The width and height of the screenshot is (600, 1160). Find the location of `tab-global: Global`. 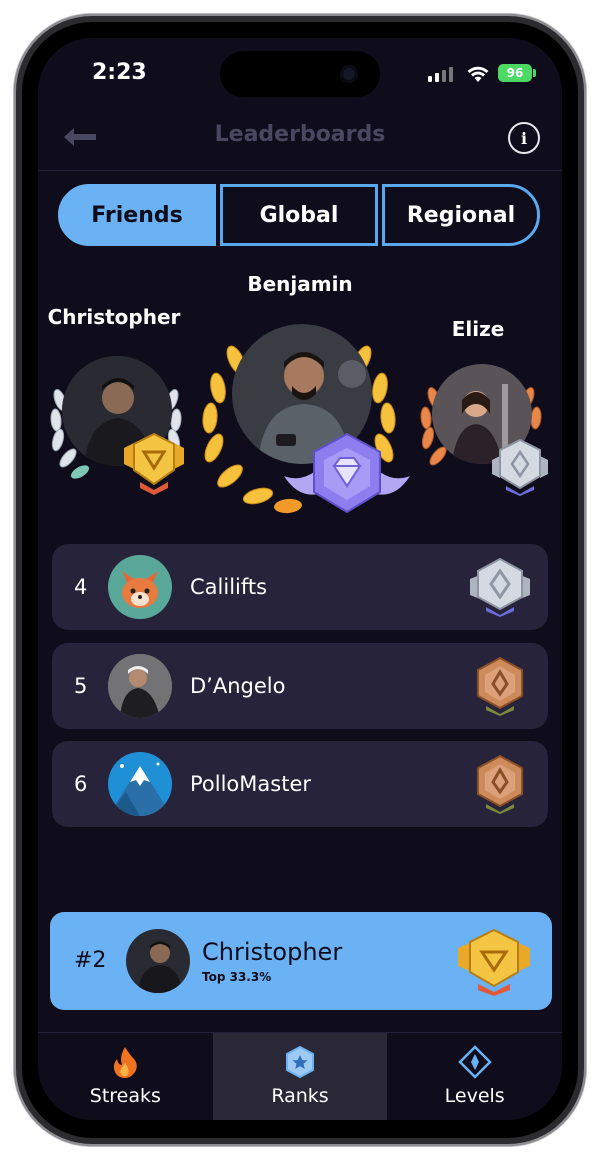

tab-global: Global is located at coordinates (299, 215).